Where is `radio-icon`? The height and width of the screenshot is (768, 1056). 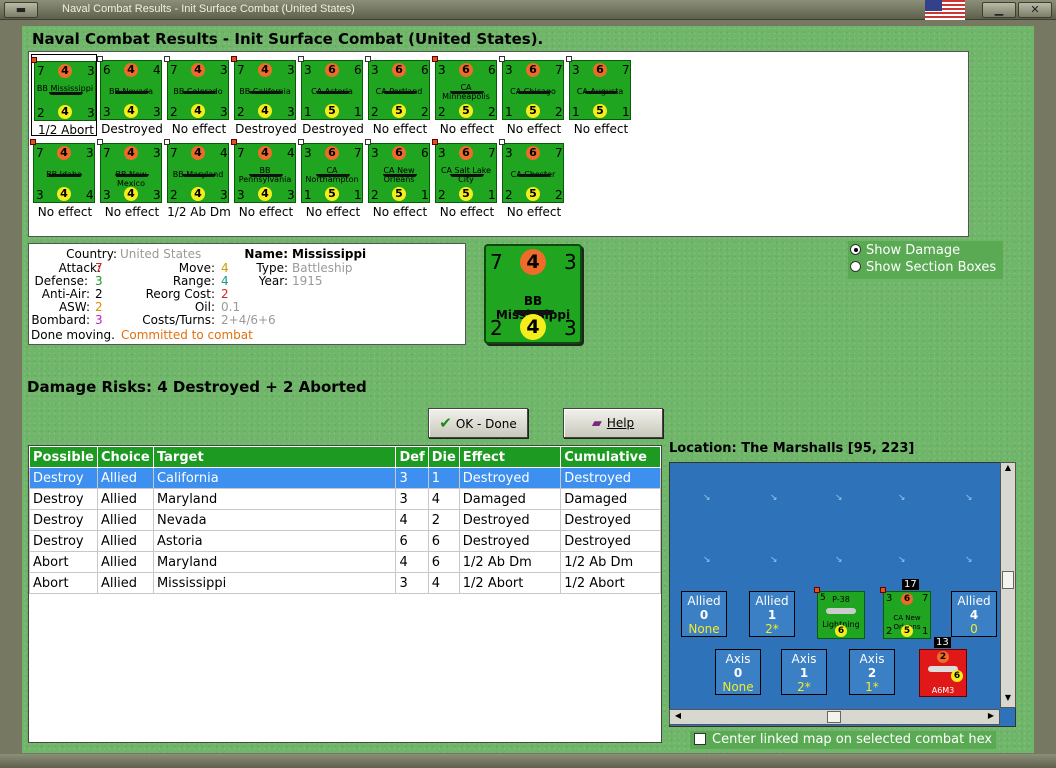
radio-icon is located at coordinates (855, 266).